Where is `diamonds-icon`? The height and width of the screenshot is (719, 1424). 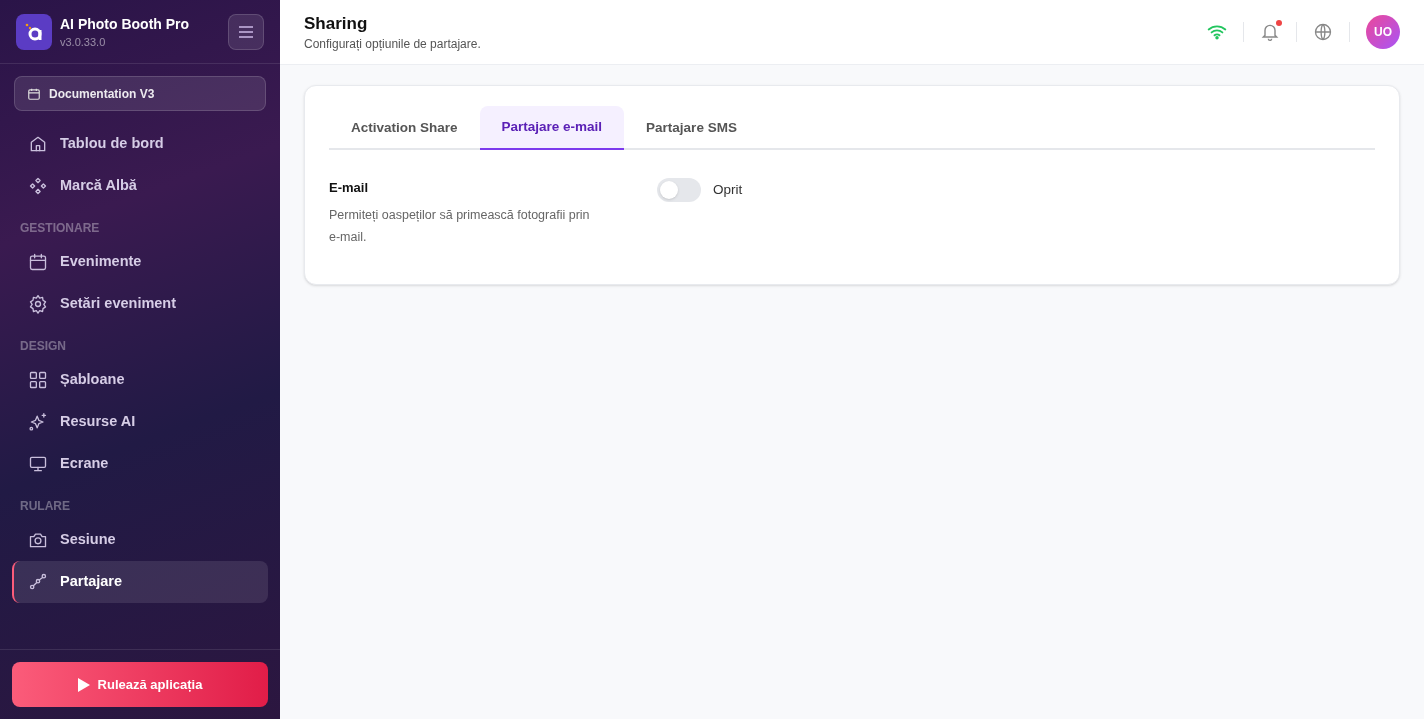 diamonds-icon is located at coordinates (38, 186).